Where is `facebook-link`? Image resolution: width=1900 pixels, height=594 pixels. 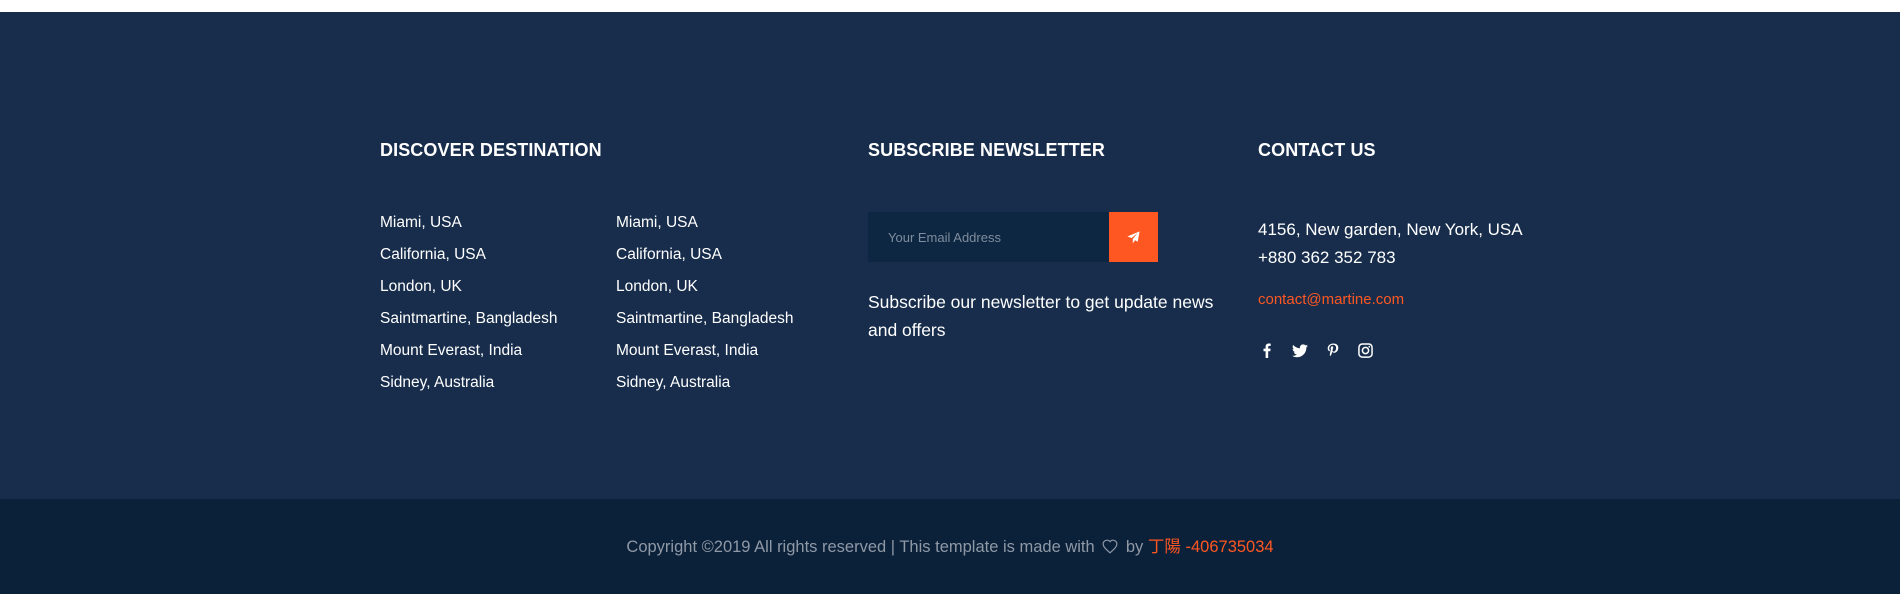
facebook-link is located at coordinates (1266, 350).